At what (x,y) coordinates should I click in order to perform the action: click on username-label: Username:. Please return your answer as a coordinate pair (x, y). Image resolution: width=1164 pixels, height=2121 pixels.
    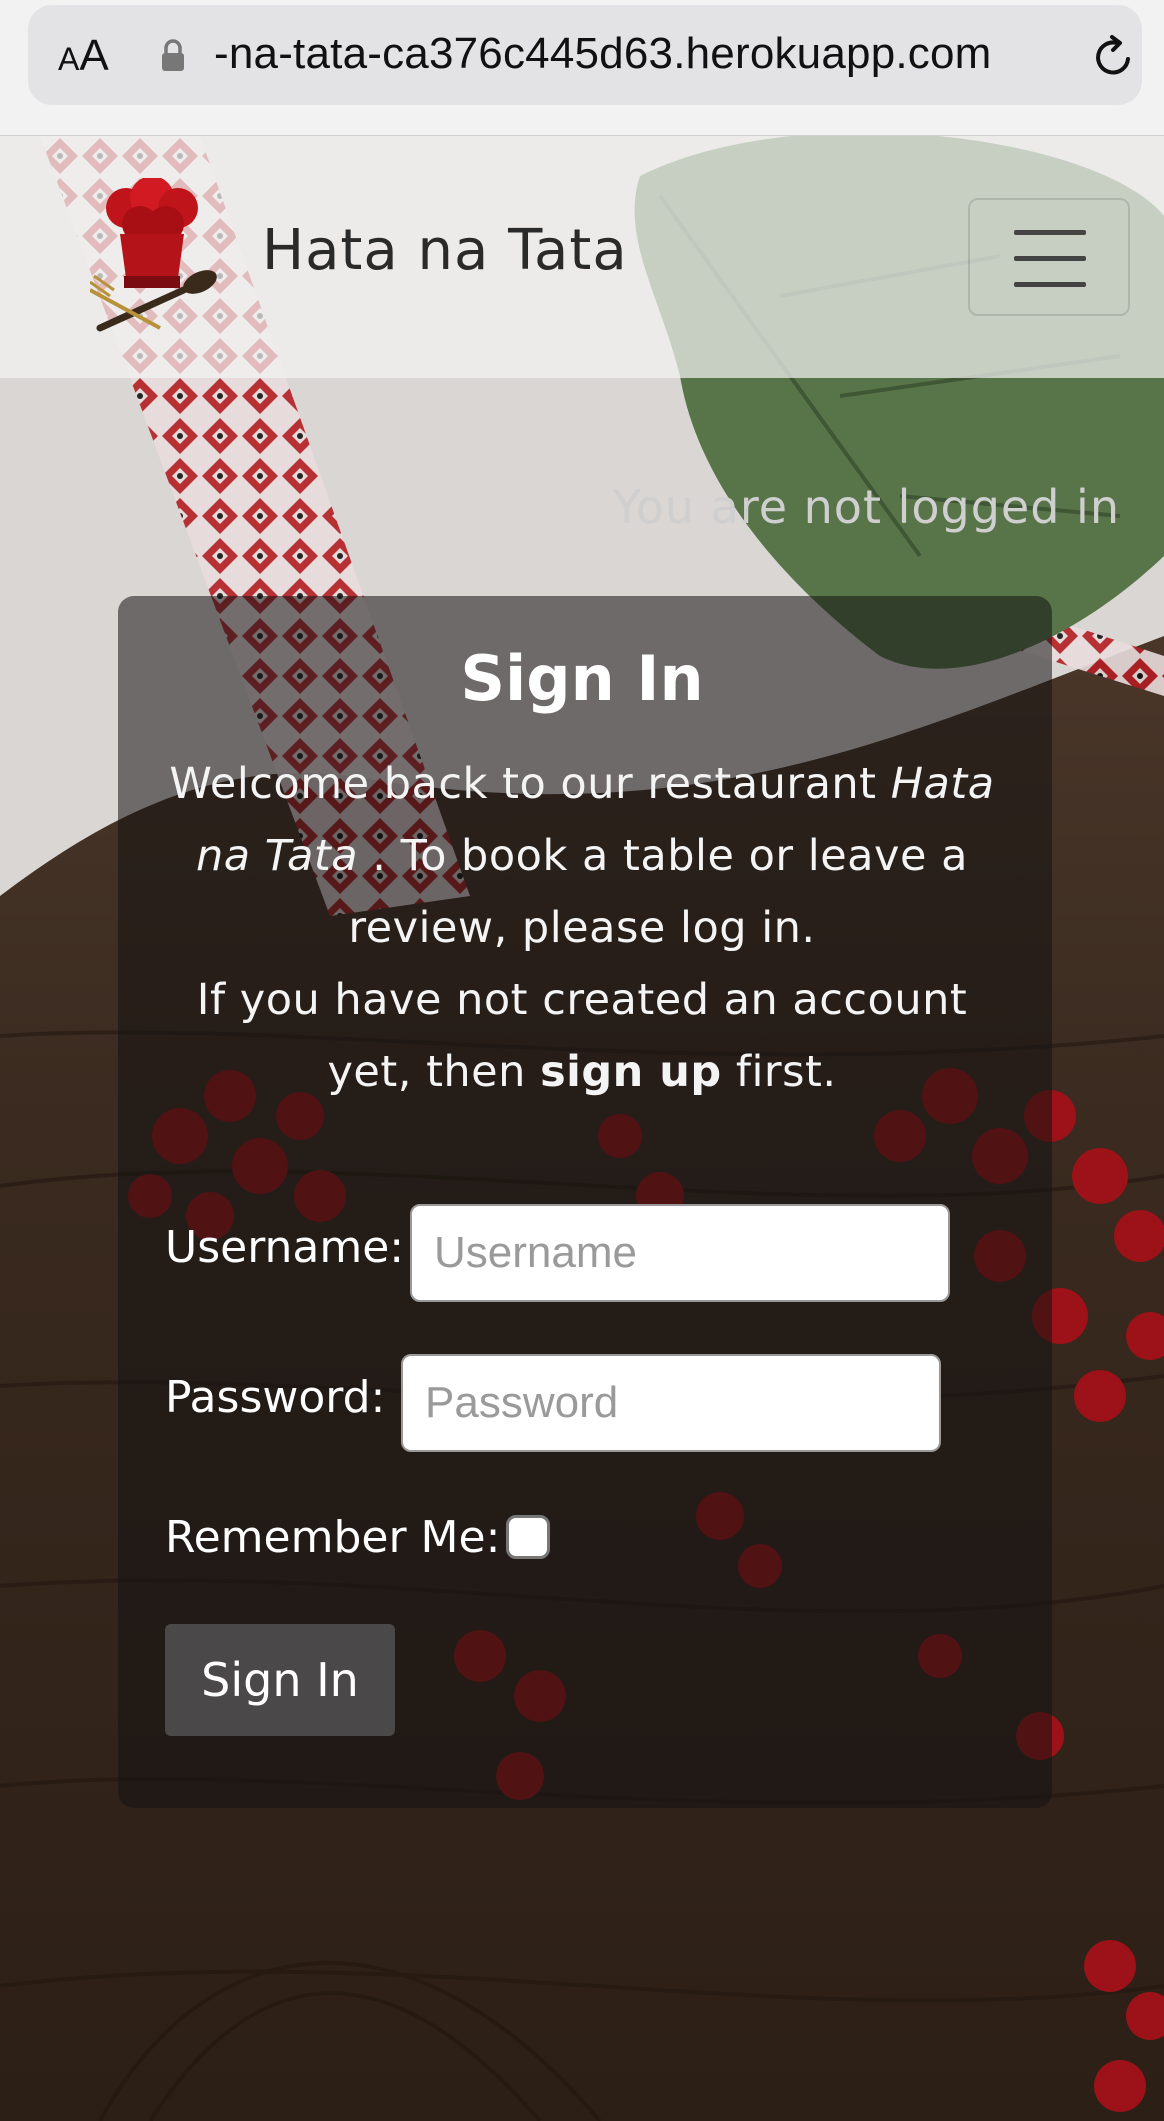
    Looking at the image, I should click on (285, 1247).